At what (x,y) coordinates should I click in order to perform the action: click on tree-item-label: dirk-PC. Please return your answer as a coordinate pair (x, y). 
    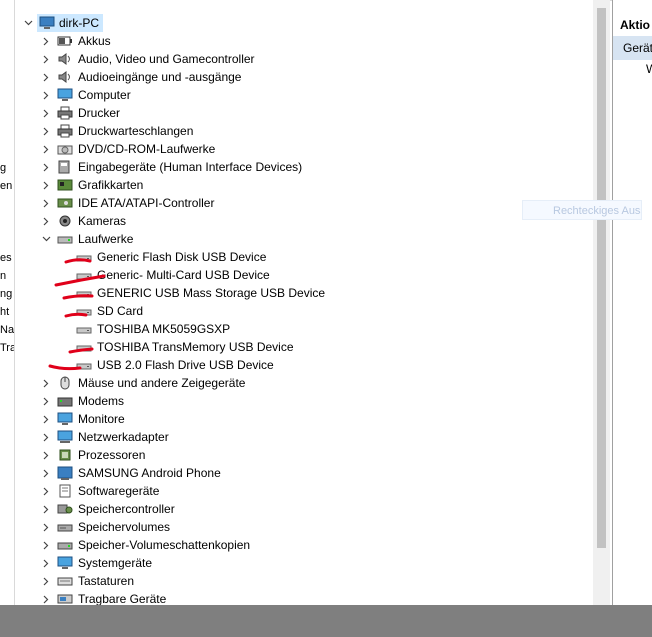
    Looking at the image, I should click on (79, 23).